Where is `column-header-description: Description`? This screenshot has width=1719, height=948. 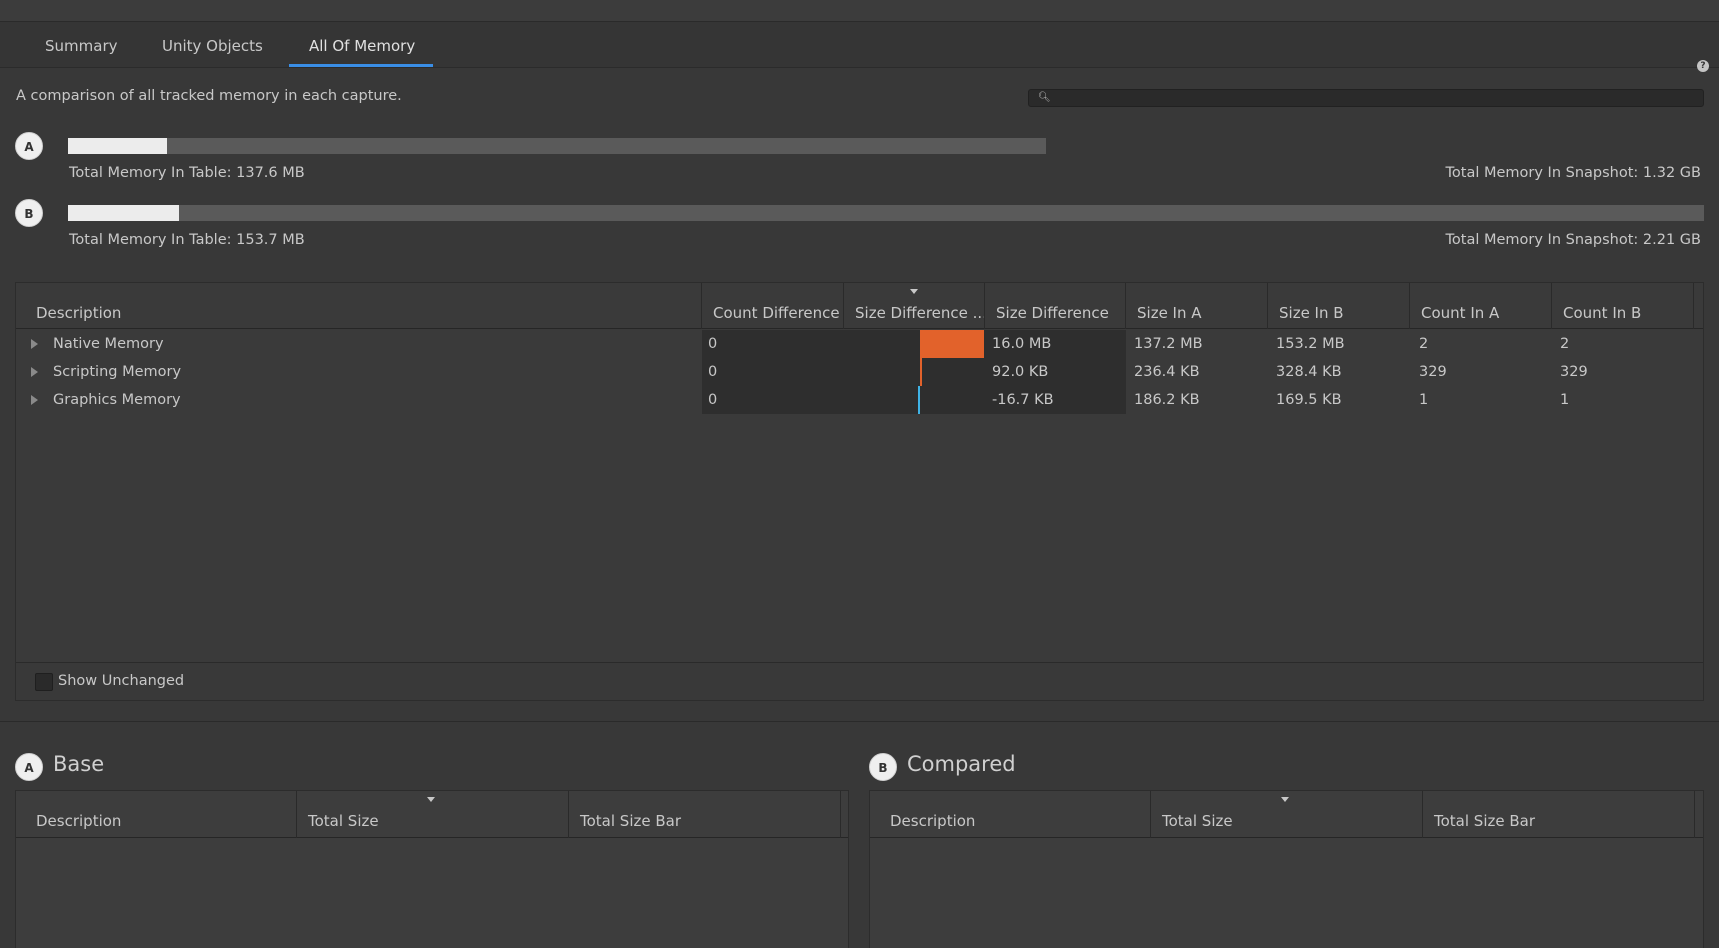 column-header-description: Description is located at coordinates (359, 306).